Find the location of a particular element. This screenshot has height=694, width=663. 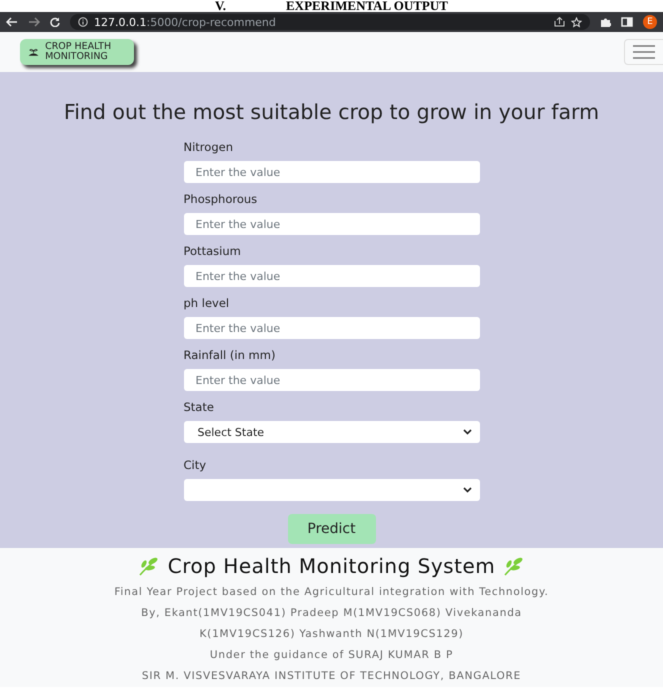

info-icon is located at coordinates (83, 22).